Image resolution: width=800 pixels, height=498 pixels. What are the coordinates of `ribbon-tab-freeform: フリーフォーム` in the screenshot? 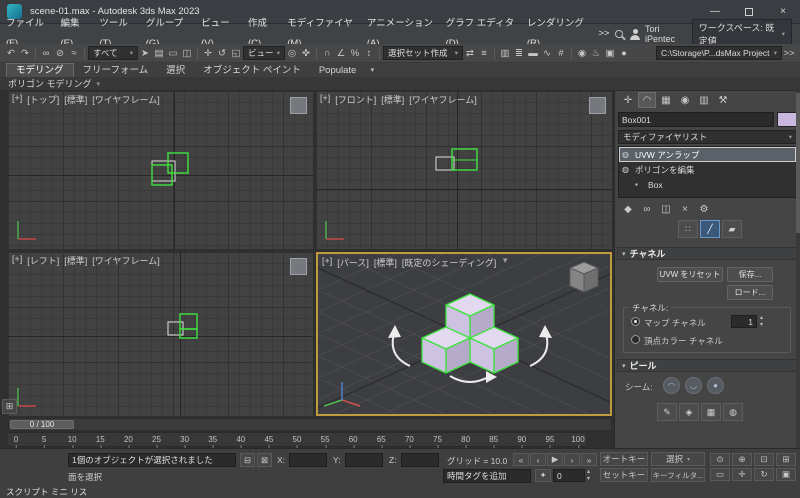 It's located at (116, 70).